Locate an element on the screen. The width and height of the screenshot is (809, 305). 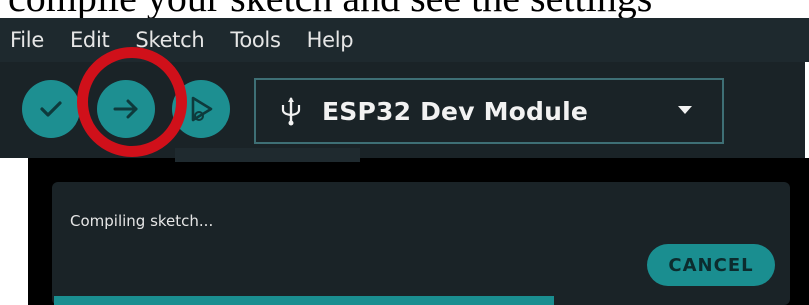
cancel-button: CANCEL is located at coordinates (711, 265).